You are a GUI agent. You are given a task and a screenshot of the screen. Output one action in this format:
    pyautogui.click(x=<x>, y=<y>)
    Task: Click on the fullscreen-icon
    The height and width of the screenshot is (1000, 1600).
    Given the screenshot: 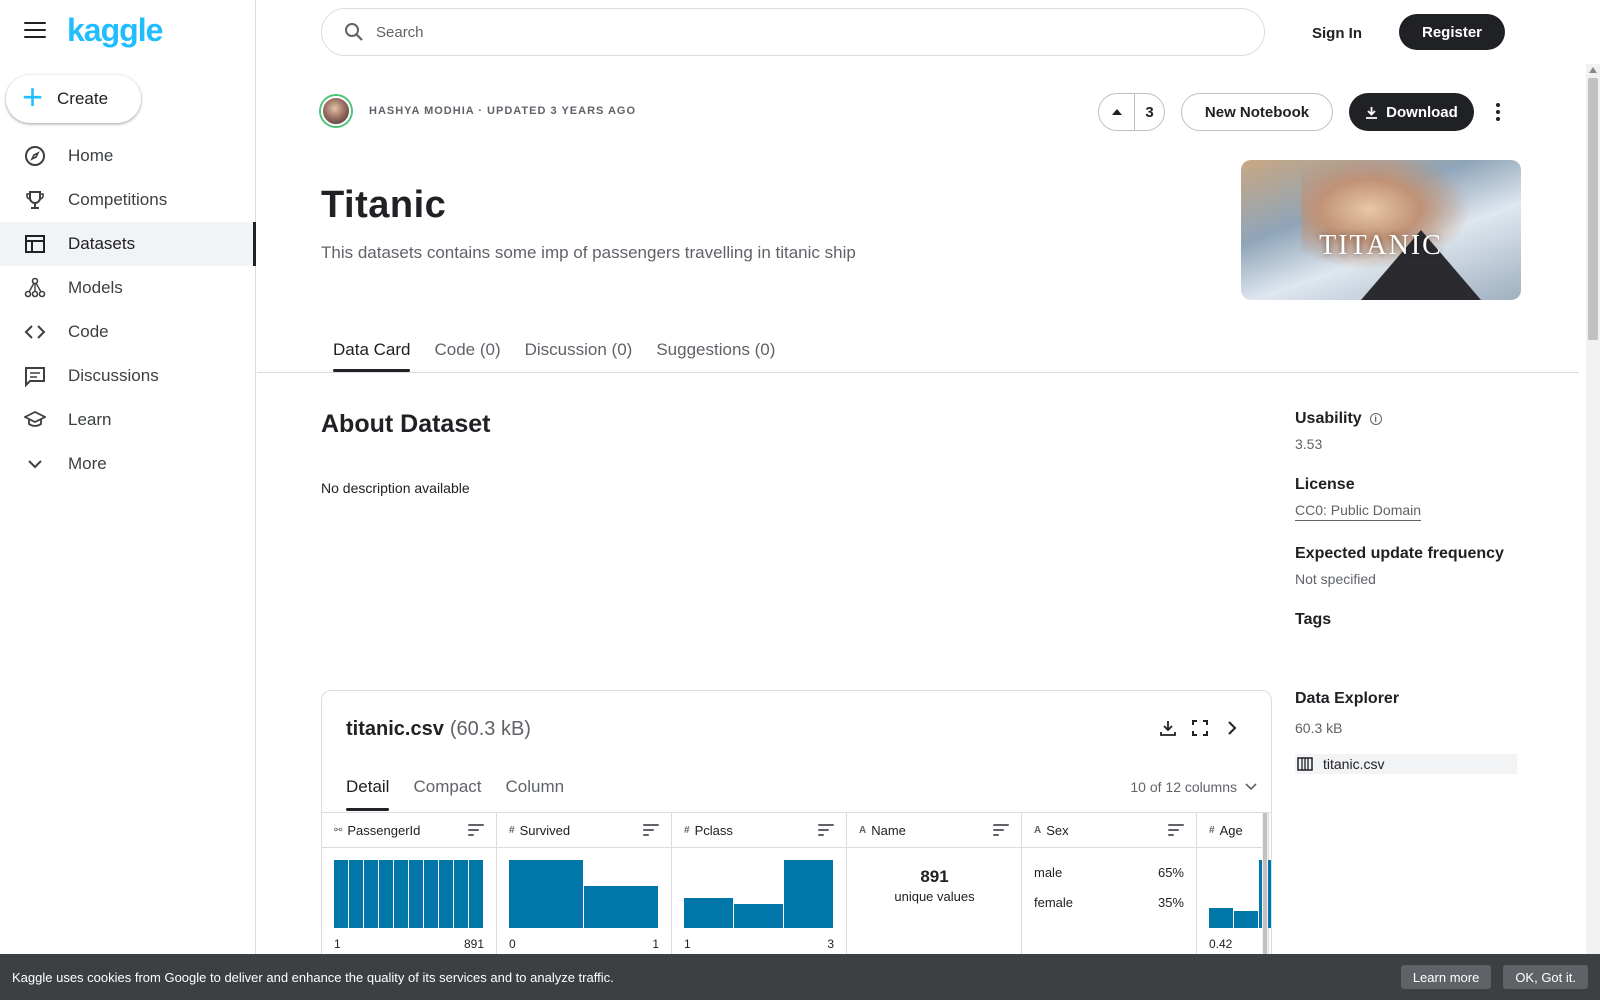 What is the action you would take?
    pyautogui.click(x=1200, y=728)
    